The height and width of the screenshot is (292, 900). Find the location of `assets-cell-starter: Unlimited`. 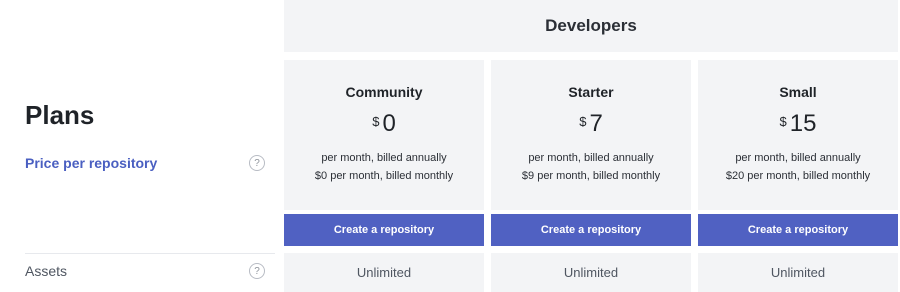

assets-cell-starter: Unlimited is located at coordinates (591, 272).